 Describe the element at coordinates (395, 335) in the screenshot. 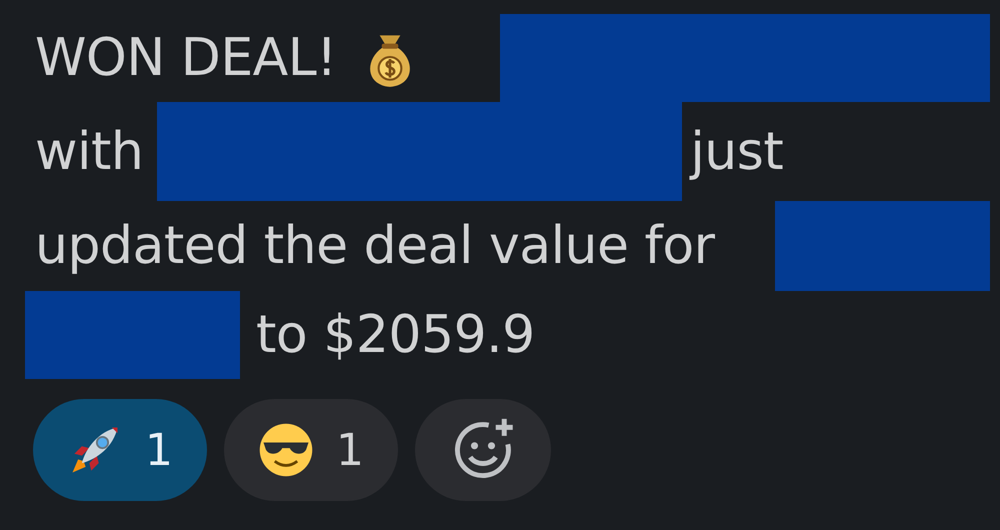

I see `message-text: to $2059.9` at that location.